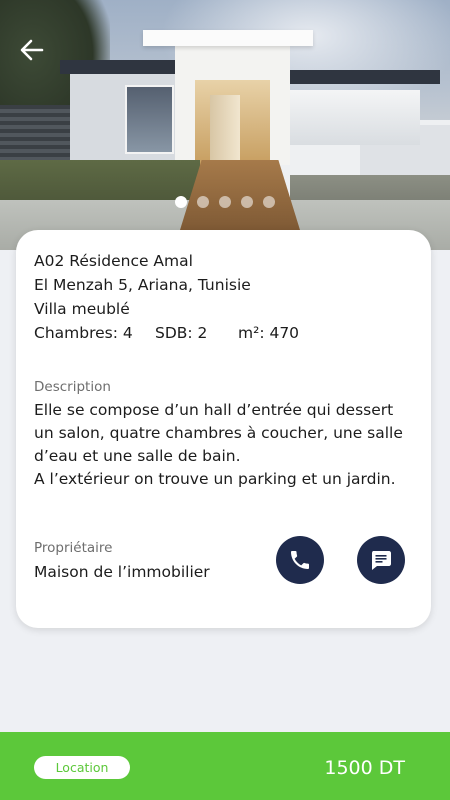 Image resolution: width=450 pixels, height=800 pixels. I want to click on property-type: Villa meublé, so click(82, 309).